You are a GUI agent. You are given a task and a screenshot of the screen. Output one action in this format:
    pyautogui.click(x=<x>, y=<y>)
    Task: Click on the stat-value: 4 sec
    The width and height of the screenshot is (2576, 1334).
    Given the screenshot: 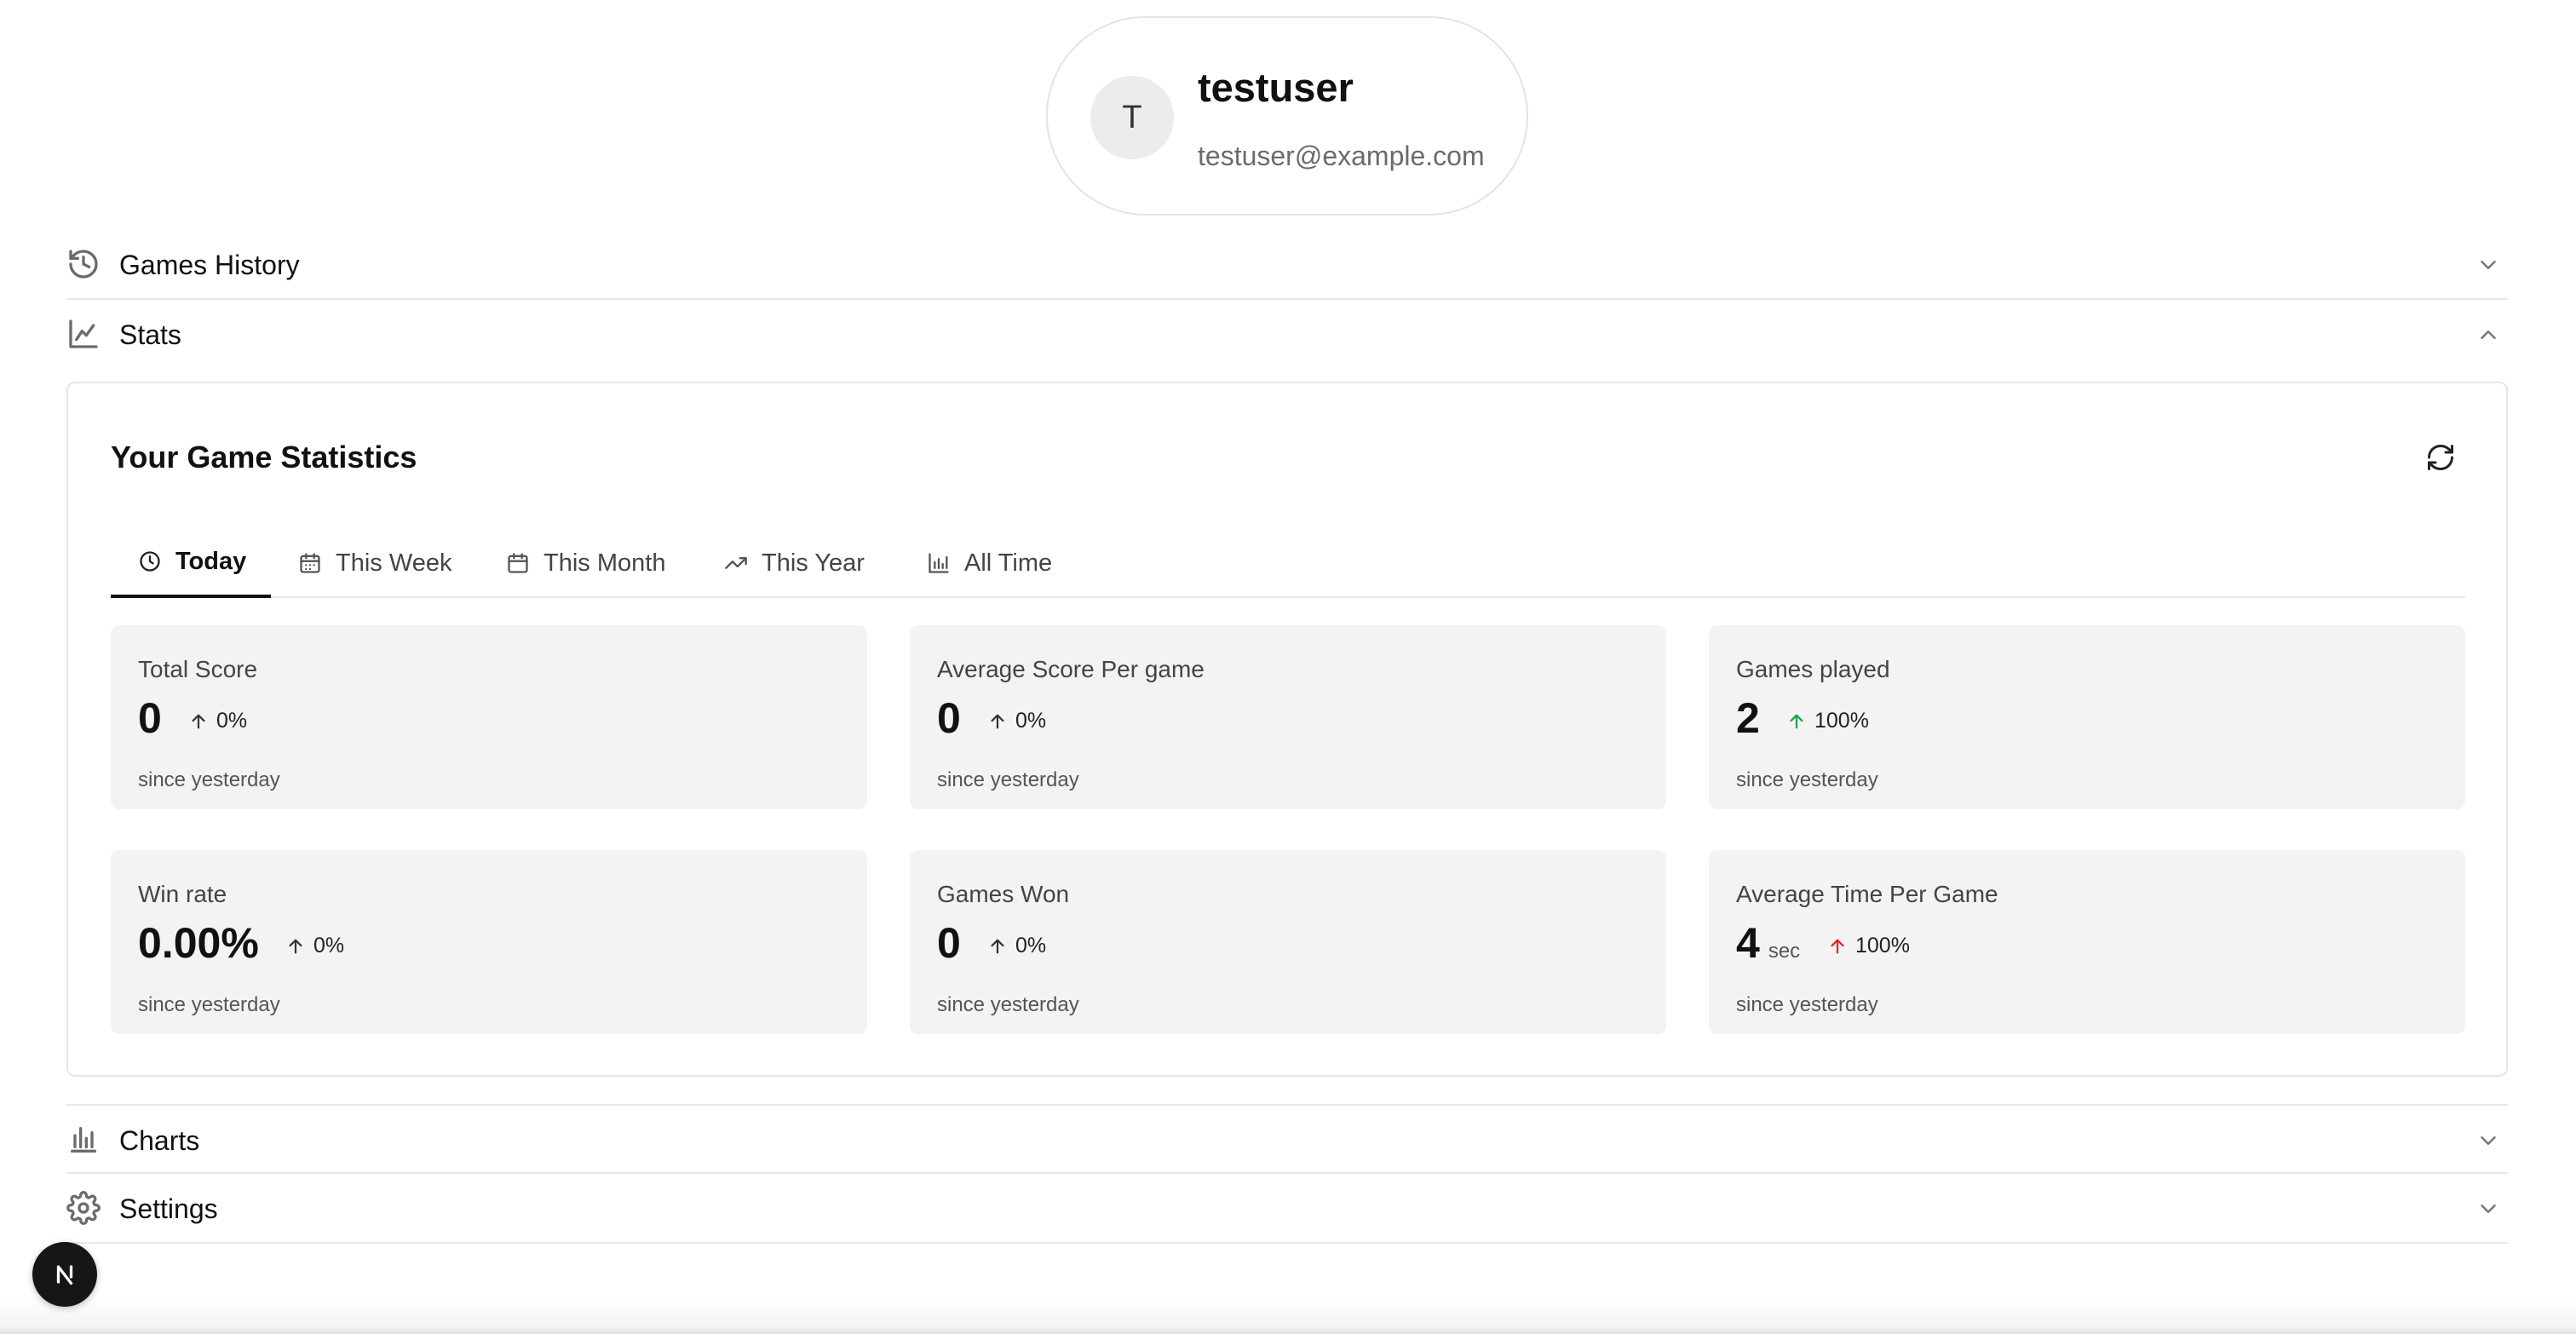 What is the action you would take?
    pyautogui.click(x=1769, y=943)
    